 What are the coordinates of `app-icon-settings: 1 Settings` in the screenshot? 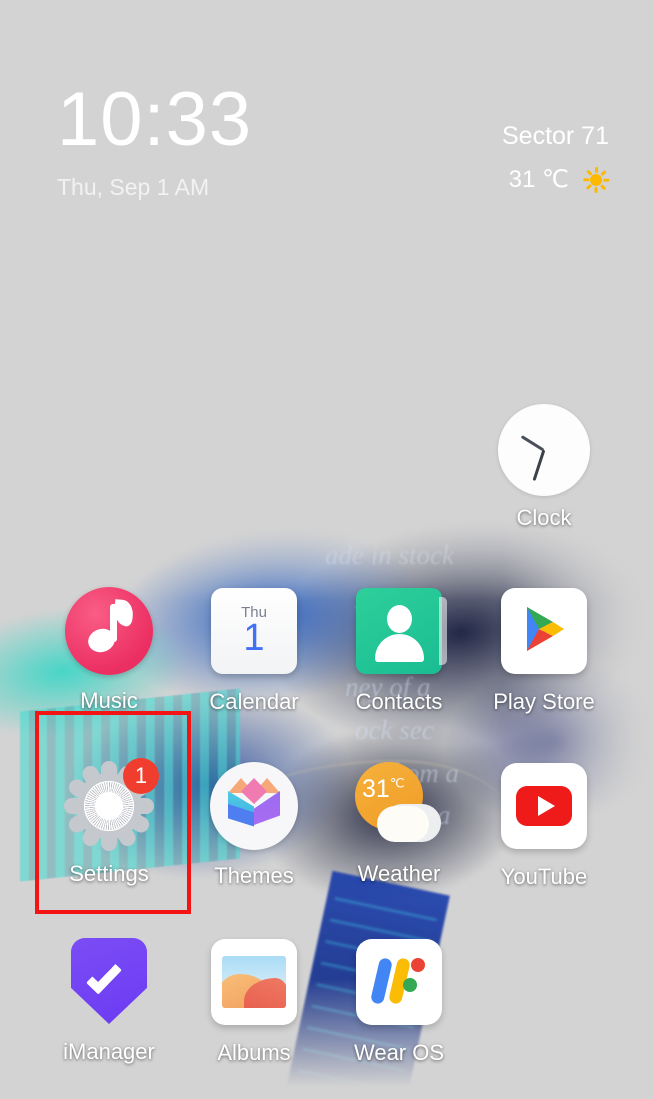 It's located at (109, 822).